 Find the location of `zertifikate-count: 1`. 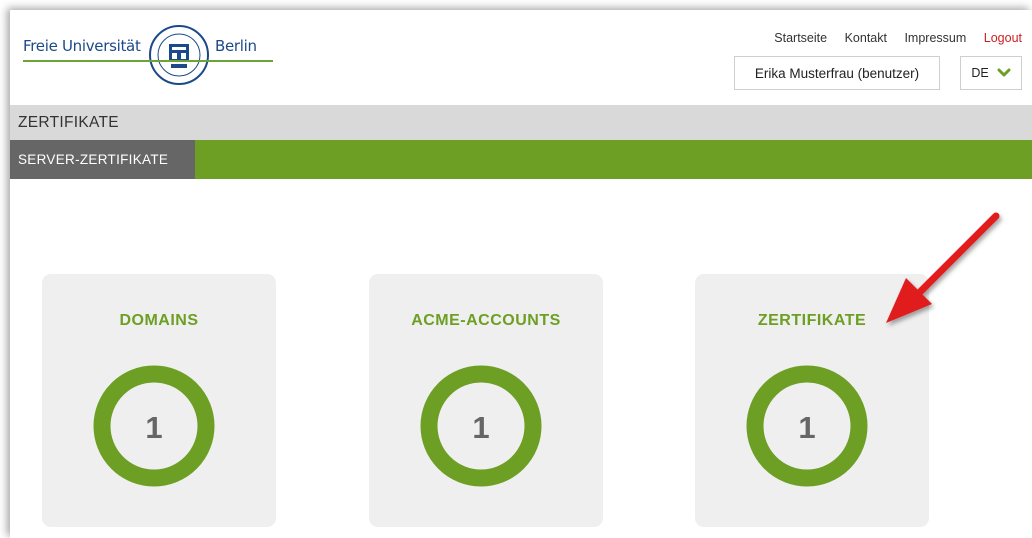

zertifikate-count: 1 is located at coordinates (806, 427).